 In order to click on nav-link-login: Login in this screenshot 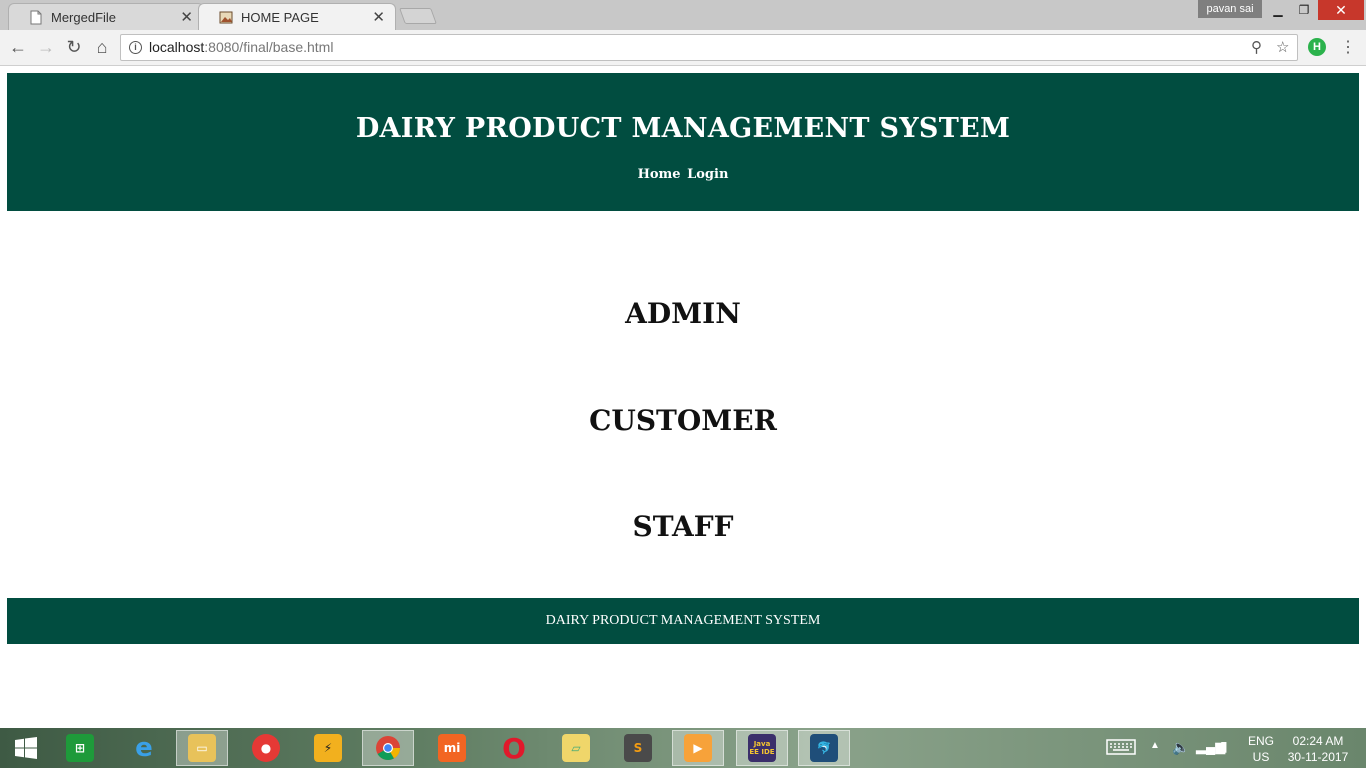, I will do `click(707, 174)`.